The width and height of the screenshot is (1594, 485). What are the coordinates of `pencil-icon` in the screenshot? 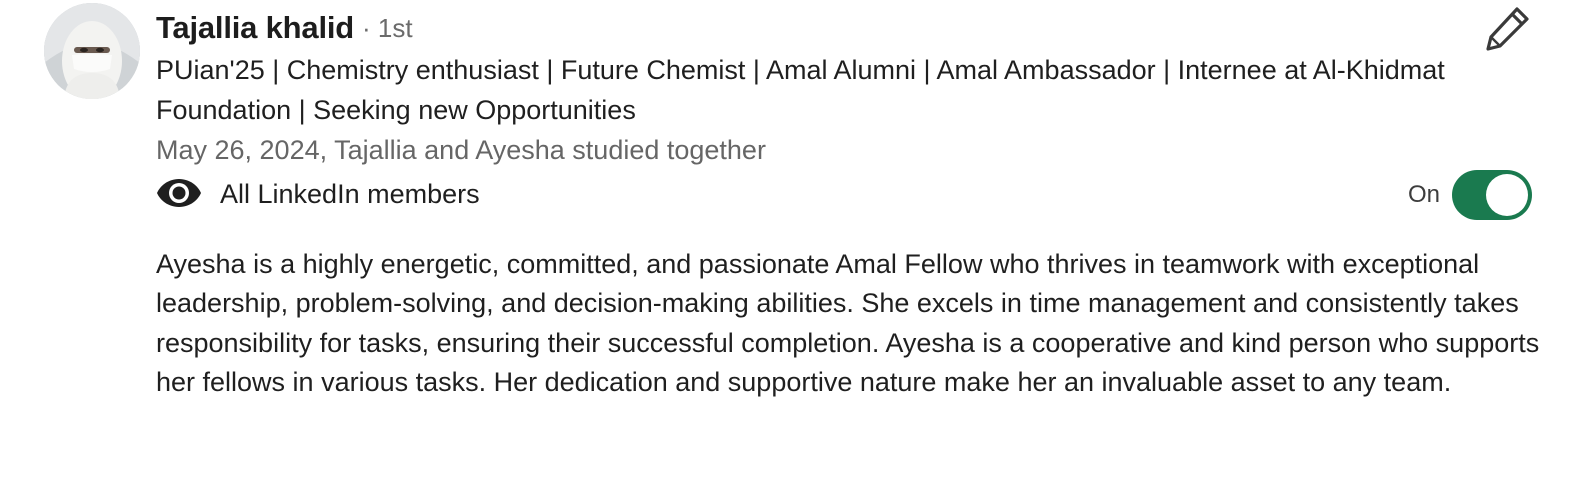 It's located at (1507, 29).